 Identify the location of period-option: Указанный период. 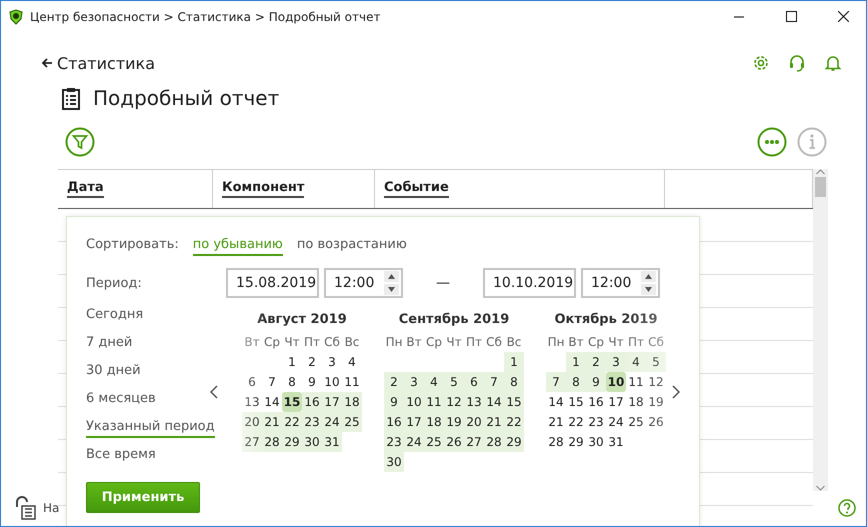
(150, 428).